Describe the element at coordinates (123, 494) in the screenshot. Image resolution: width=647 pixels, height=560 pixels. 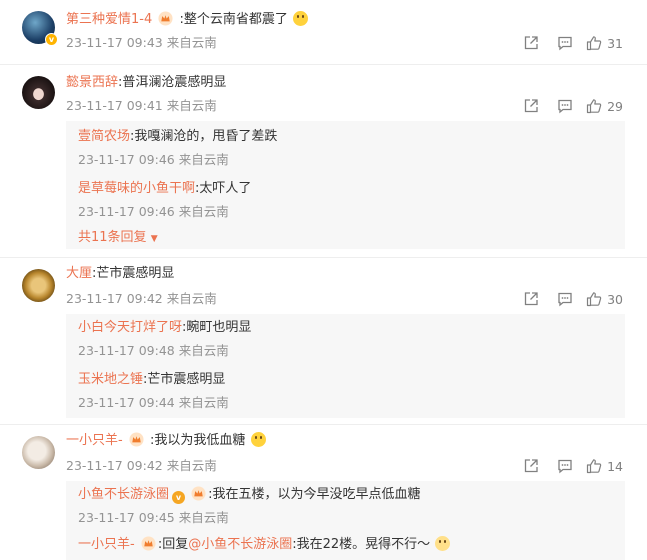
I see `reply-username: 小鱼不长游泳圈` at that location.